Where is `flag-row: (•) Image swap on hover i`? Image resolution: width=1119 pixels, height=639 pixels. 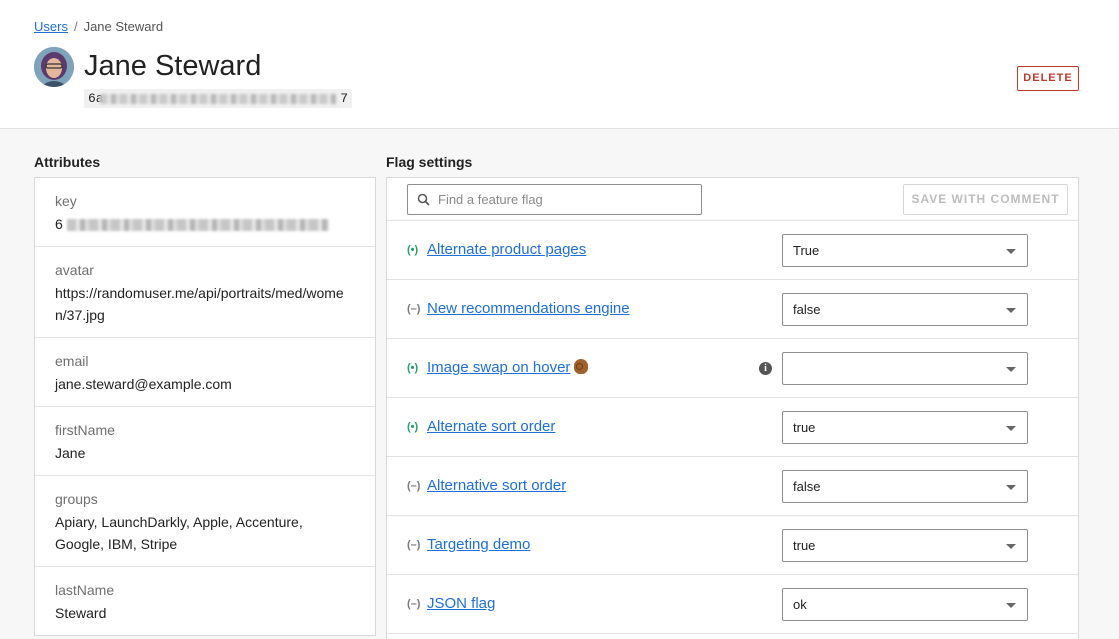
flag-row: (•) Image swap on hover i is located at coordinates (732, 368).